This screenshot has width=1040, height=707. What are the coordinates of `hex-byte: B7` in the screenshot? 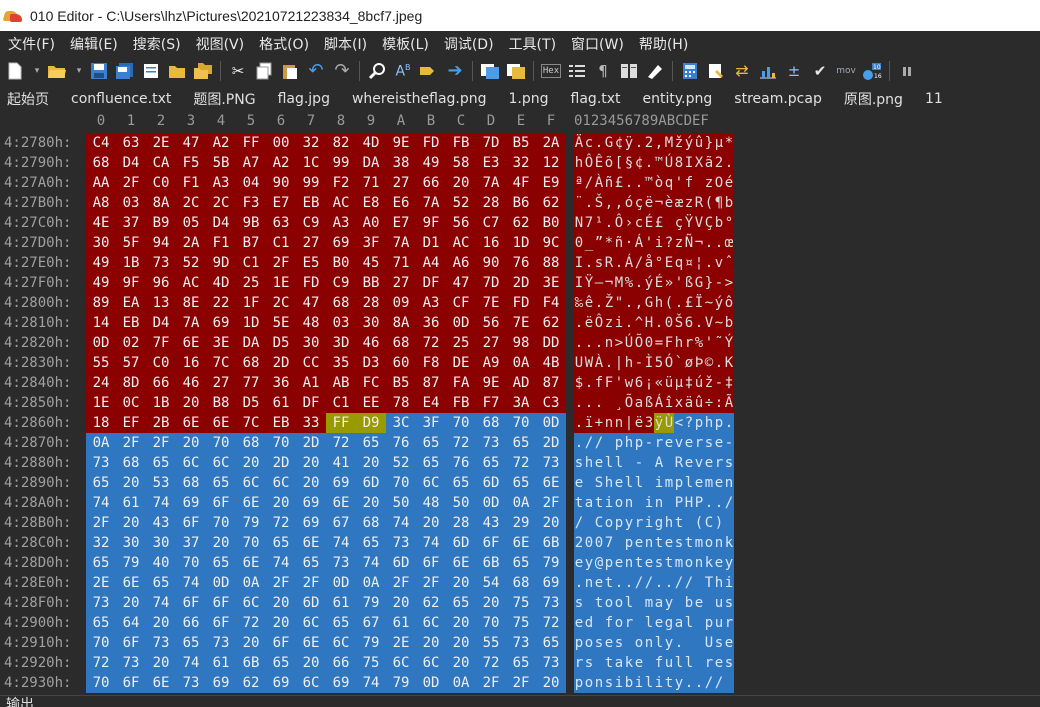 It's located at (251, 243).